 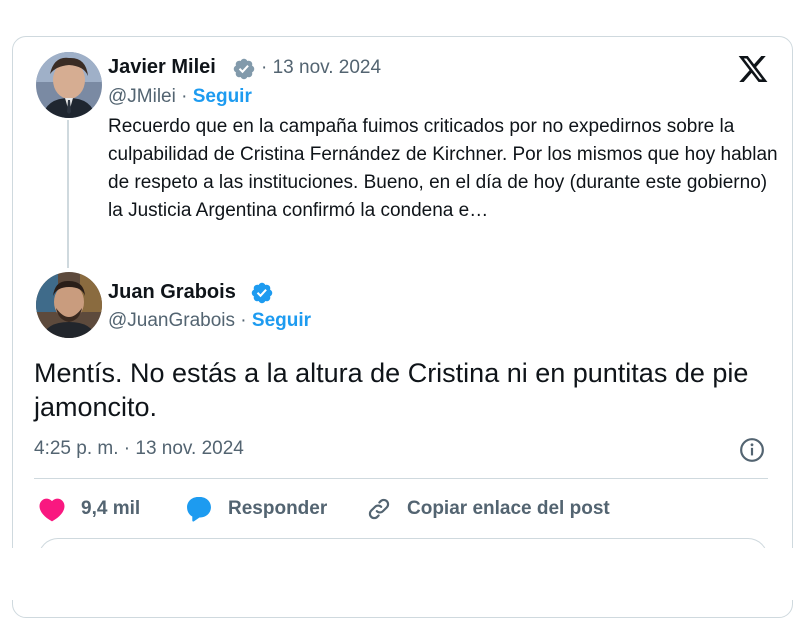 I want to click on reply-author-name: Juan Grabois, so click(x=172, y=292).